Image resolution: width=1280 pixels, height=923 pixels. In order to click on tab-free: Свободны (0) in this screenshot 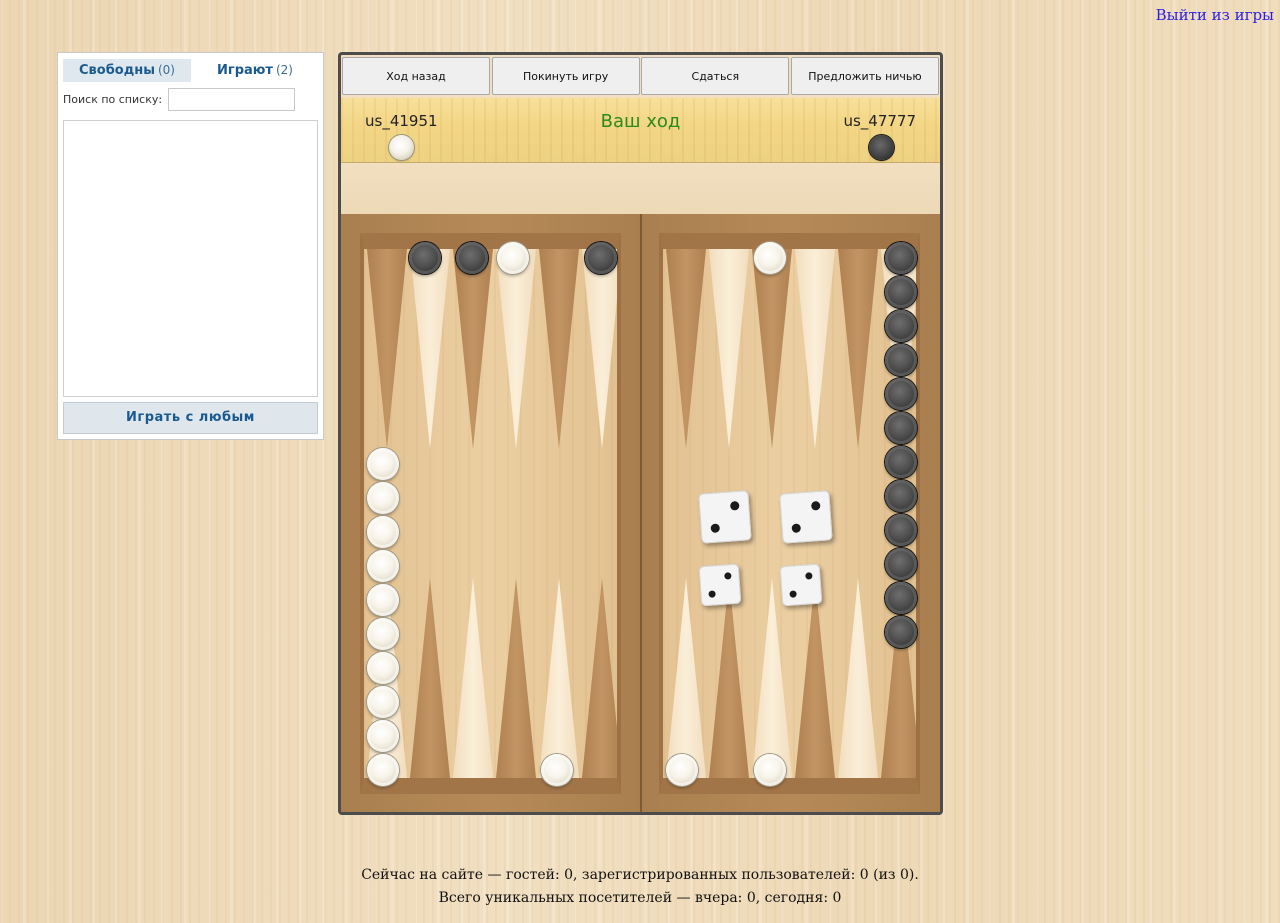, I will do `click(127, 70)`.